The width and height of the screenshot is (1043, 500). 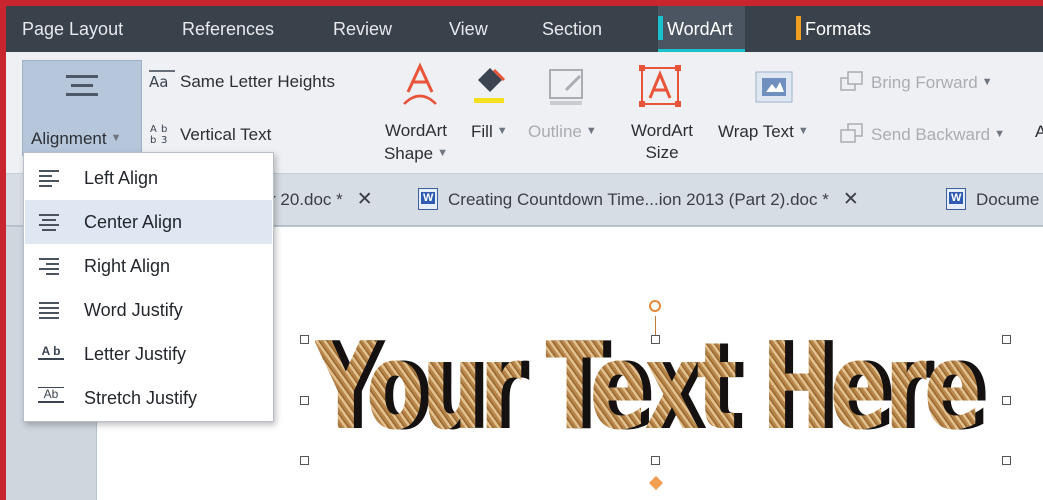 I want to click on stretch-justify-icon: Ab, so click(x=51, y=395).